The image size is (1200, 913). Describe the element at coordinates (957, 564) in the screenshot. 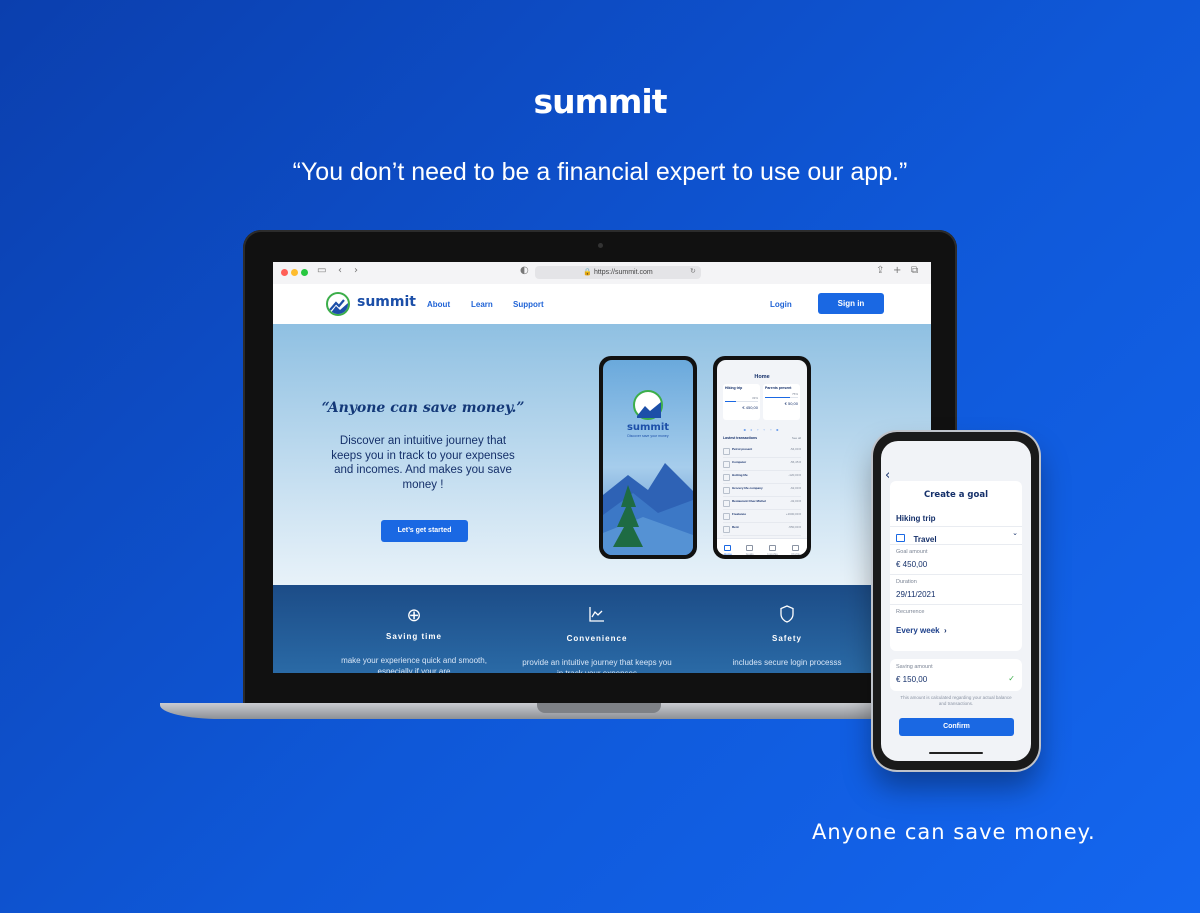

I see `goal-amount-field: € 450,00` at that location.